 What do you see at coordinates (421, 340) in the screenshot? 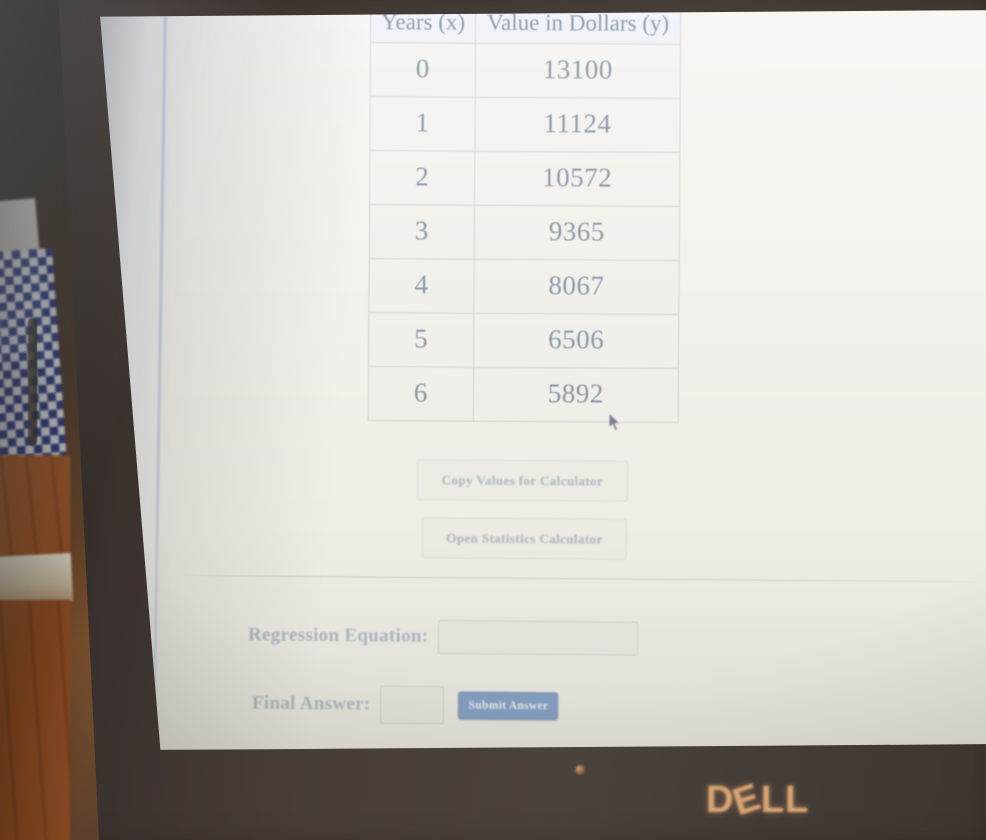
I see `cell-years: 5` at bounding box center [421, 340].